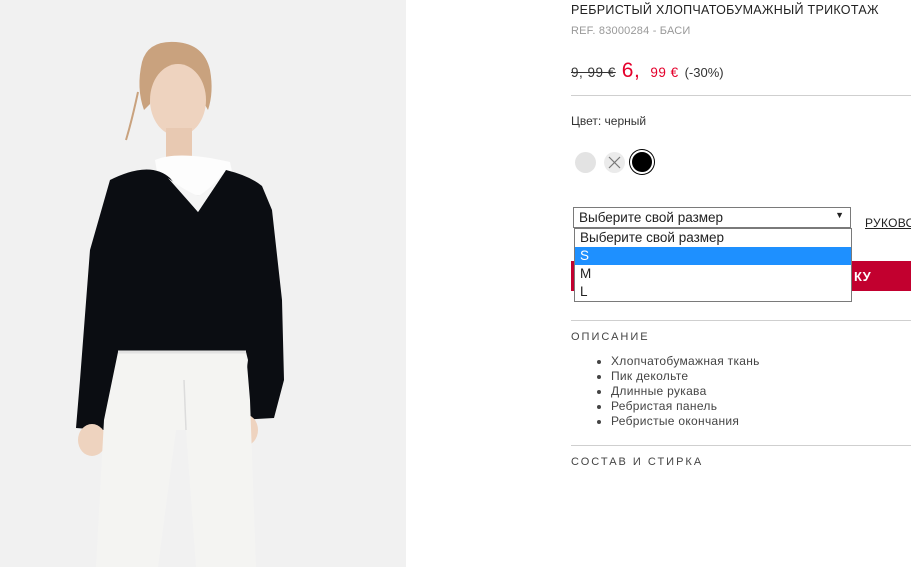  I want to click on size-dropdown-list: Выберите свой размер S M L, so click(713, 265).